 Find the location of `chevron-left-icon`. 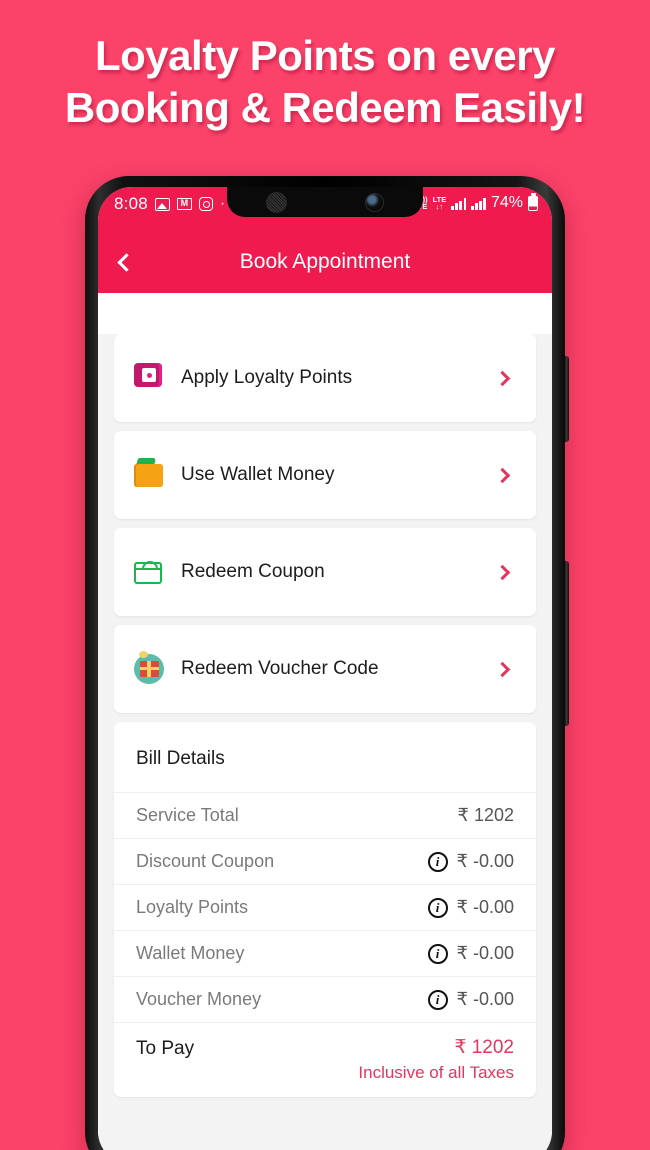

chevron-left-icon is located at coordinates (126, 262).